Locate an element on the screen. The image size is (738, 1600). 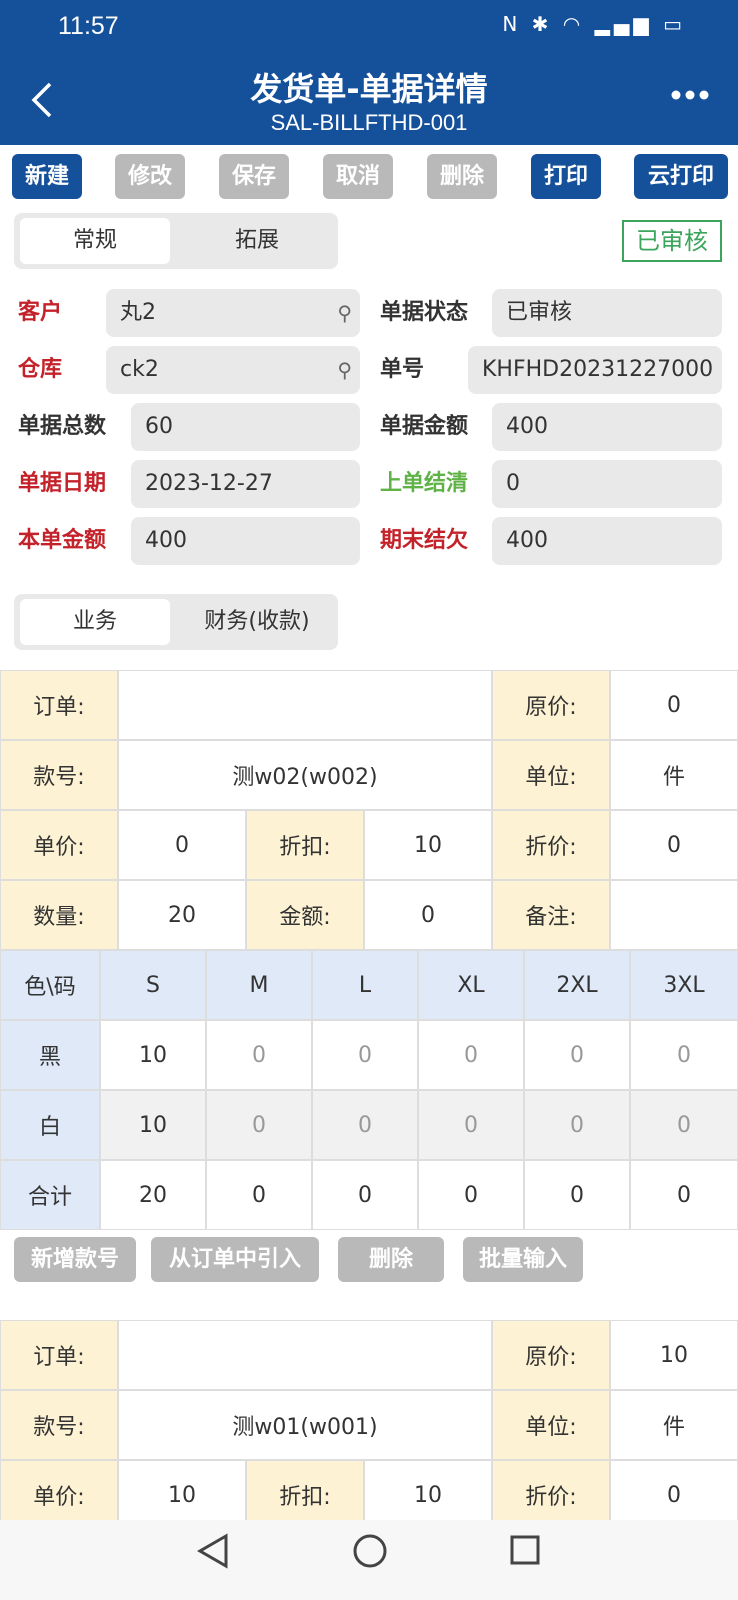
more-icon is located at coordinates (690, 92).